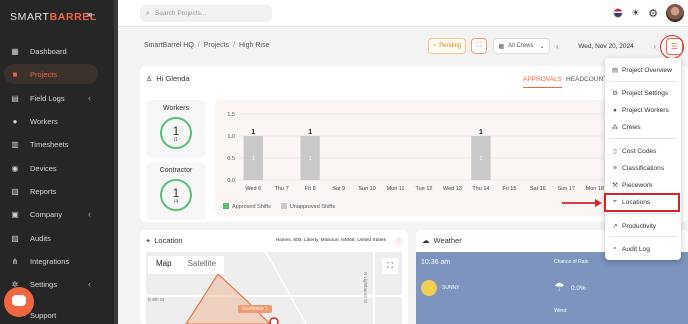  What do you see at coordinates (47, 98) in the screenshot?
I see `sidebar-item-label: Field Logs` at bounding box center [47, 98].